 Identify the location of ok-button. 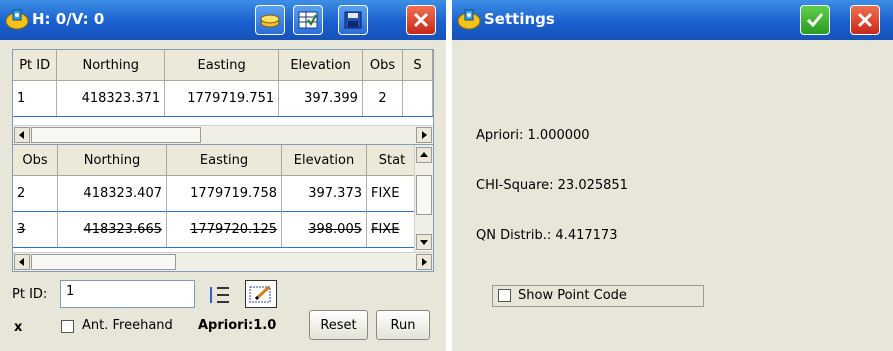
(815, 20).